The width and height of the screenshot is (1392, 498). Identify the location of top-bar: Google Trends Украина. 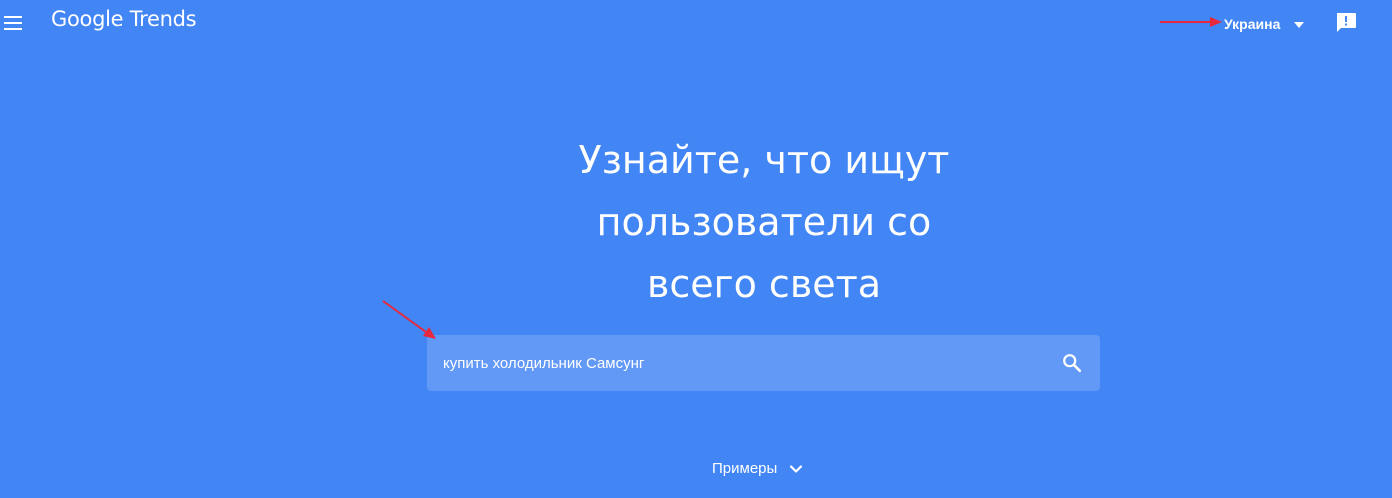
(696, 24).